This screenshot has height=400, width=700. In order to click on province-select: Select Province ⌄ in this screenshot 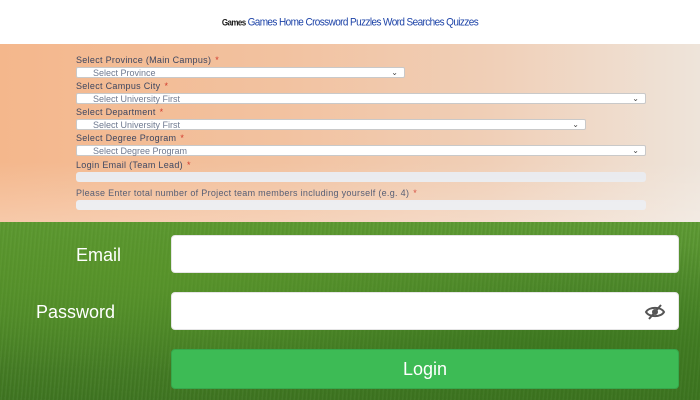, I will do `click(240, 72)`.